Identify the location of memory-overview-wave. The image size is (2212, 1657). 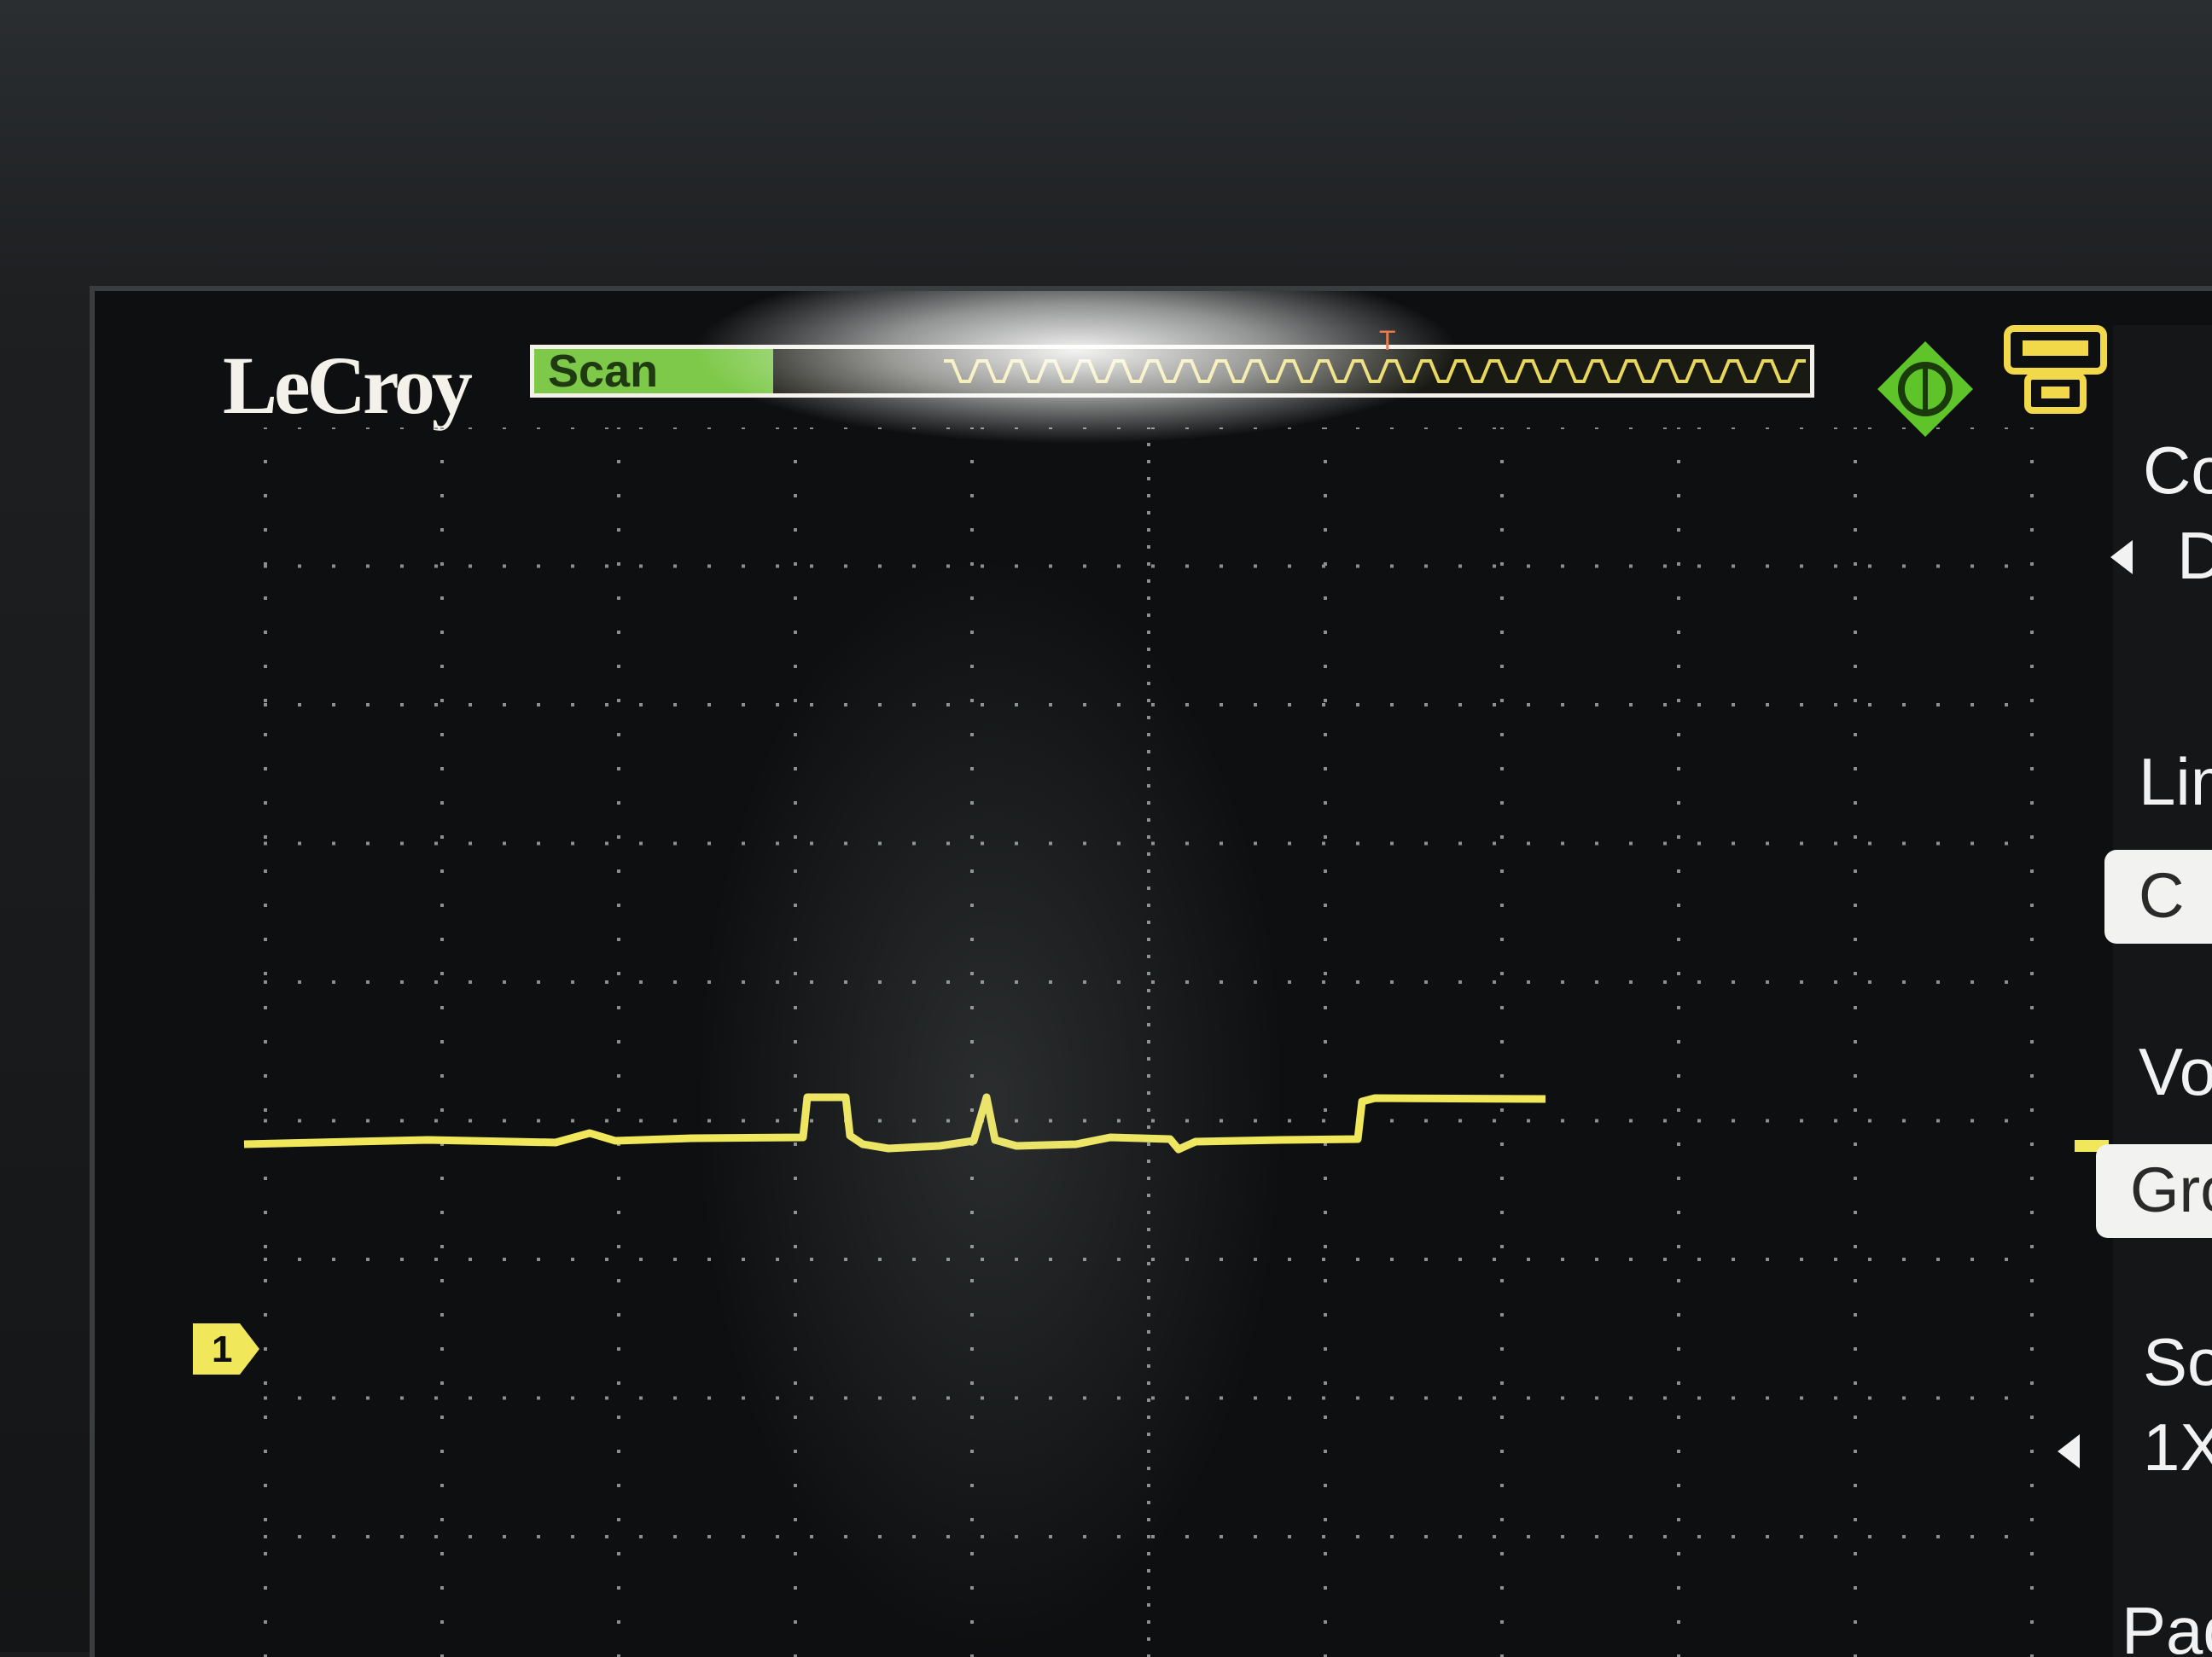
(1375, 371).